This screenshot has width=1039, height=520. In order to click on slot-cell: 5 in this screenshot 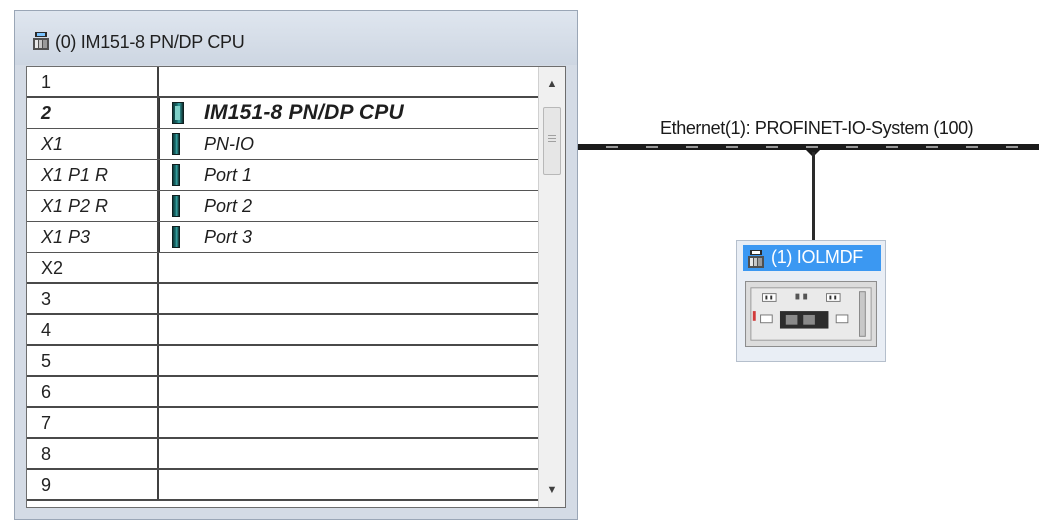, I will do `click(93, 360)`.